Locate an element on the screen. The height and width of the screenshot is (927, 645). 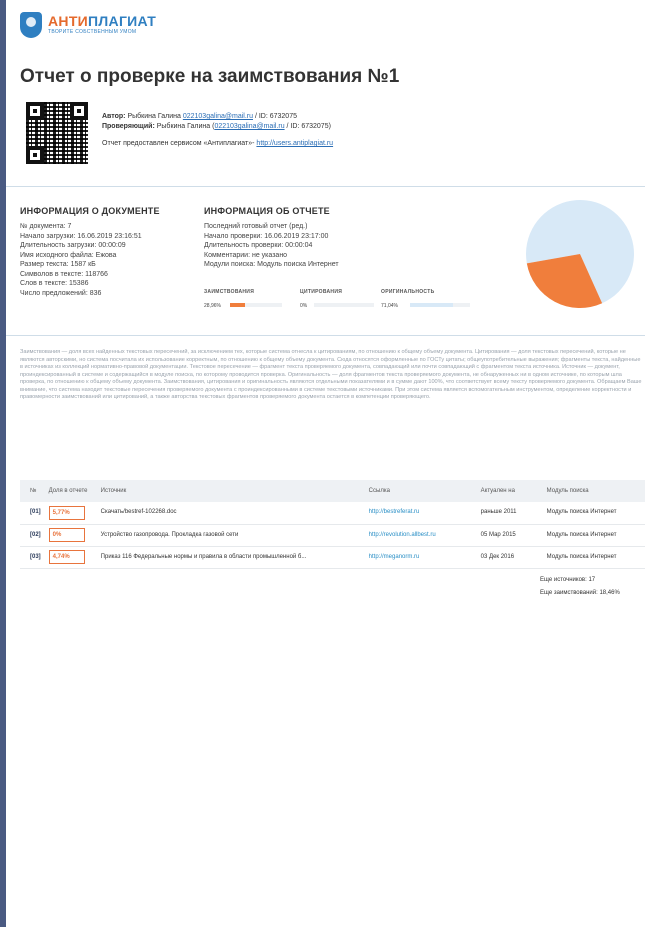
actual-date: раньше 2011 is located at coordinates (509, 513).